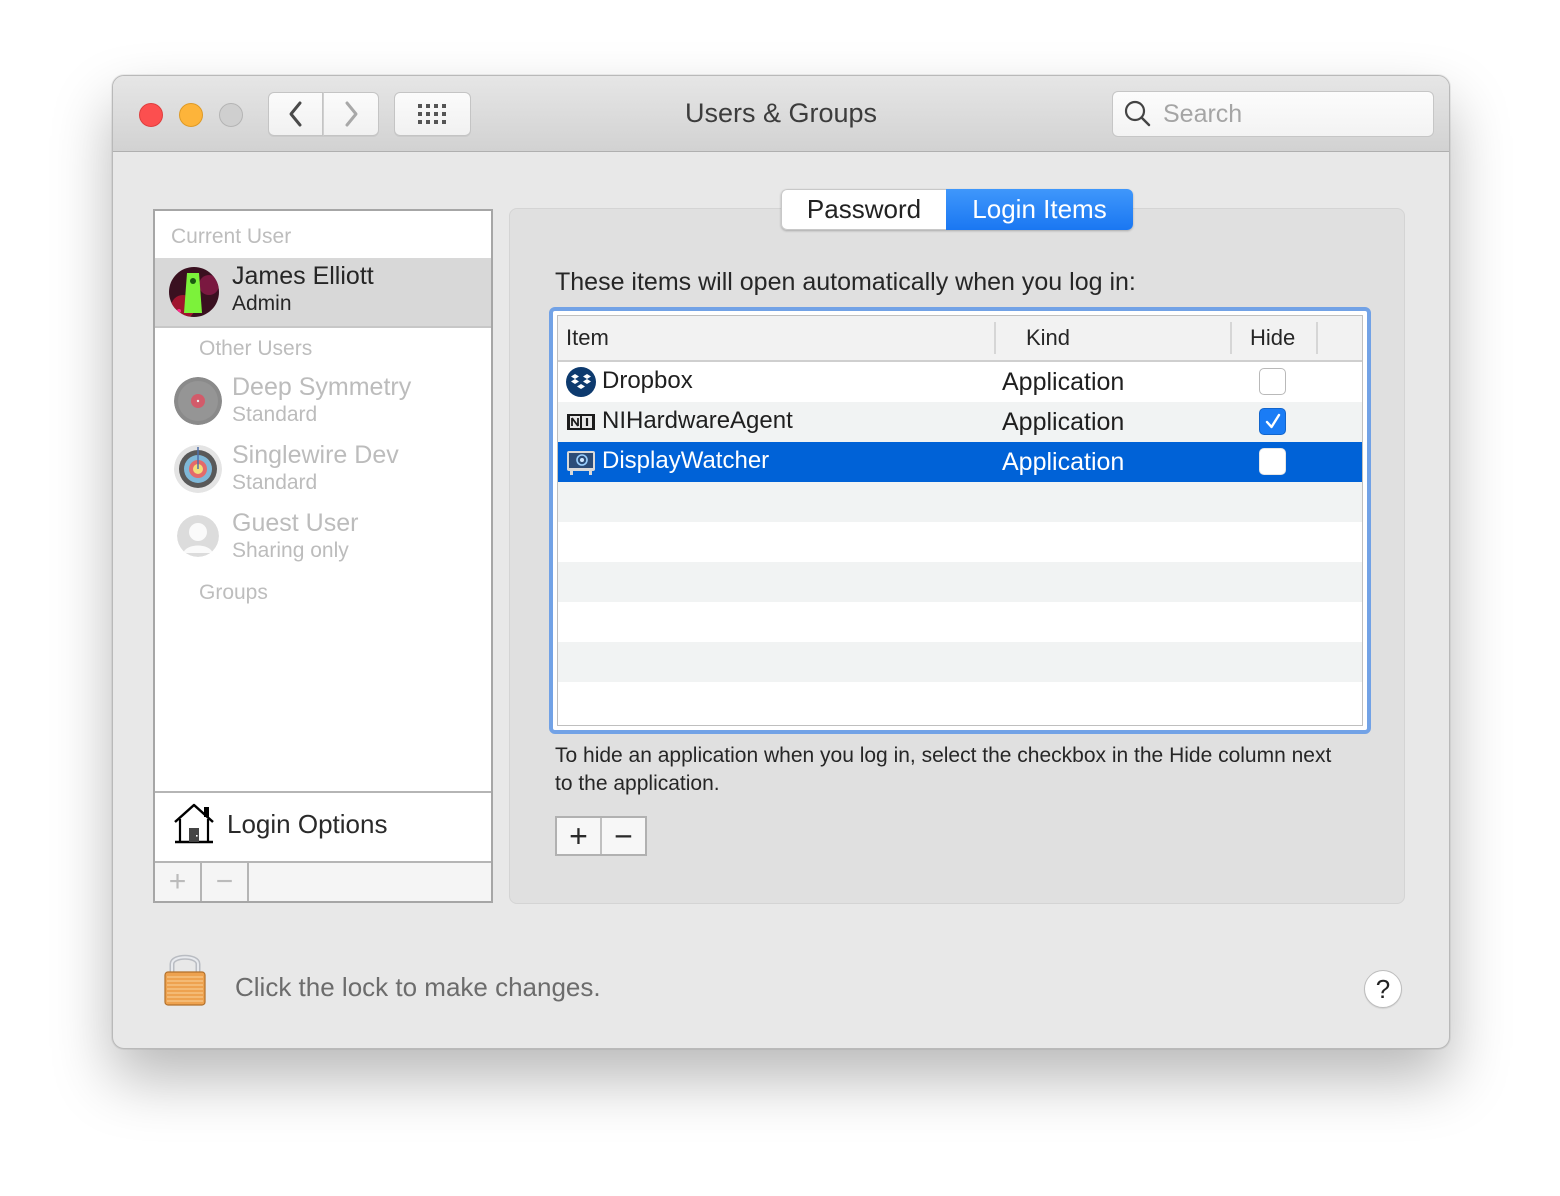 This screenshot has width=1560, height=1196. I want to click on record-avatar-icon, so click(198, 401).